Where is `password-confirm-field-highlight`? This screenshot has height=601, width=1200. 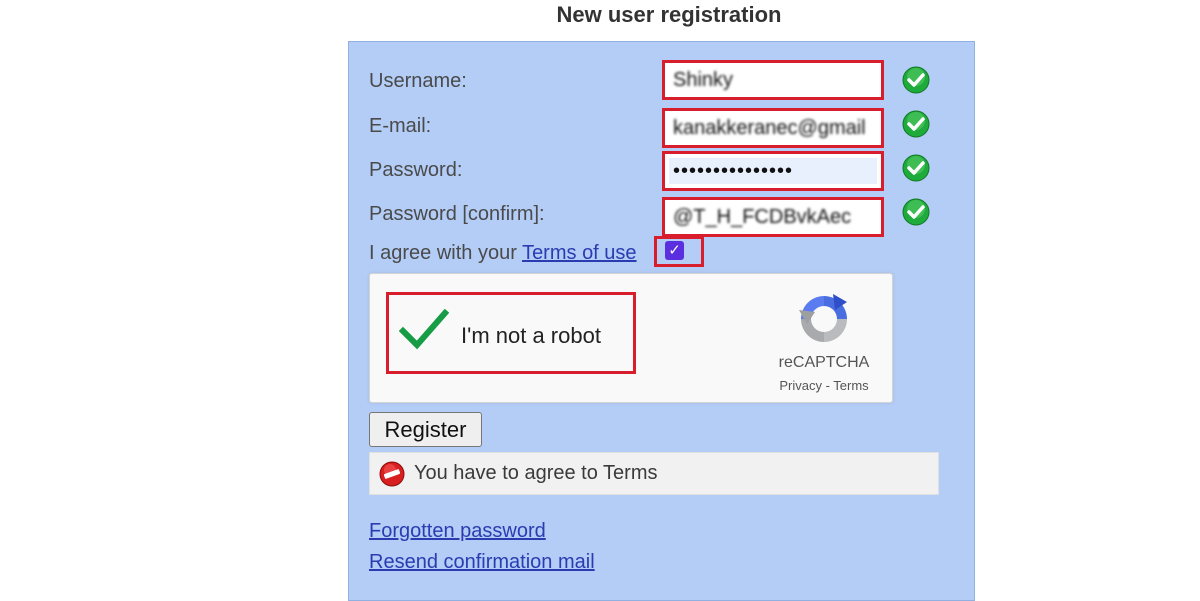 password-confirm-field-highlight is located at coordinates (773, 217).